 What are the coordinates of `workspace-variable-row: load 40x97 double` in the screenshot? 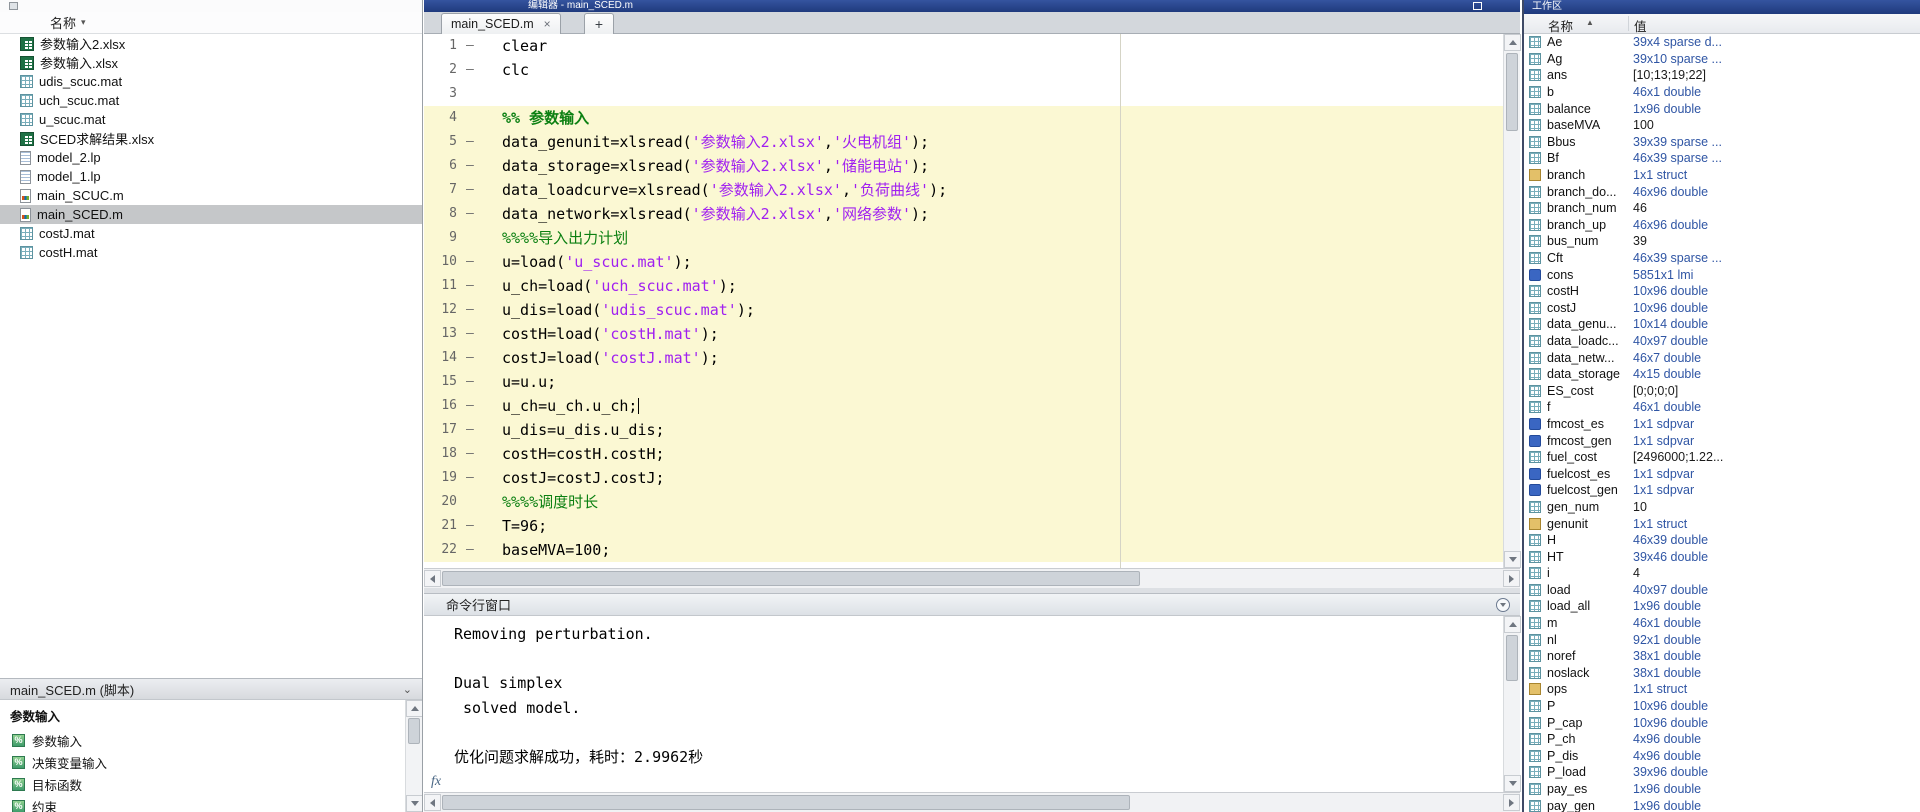 It's located at (1722, 590).